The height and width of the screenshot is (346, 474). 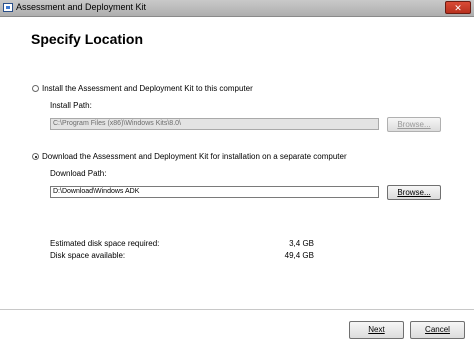 I want to click on next-button: Next, so click(x=376, y=330).